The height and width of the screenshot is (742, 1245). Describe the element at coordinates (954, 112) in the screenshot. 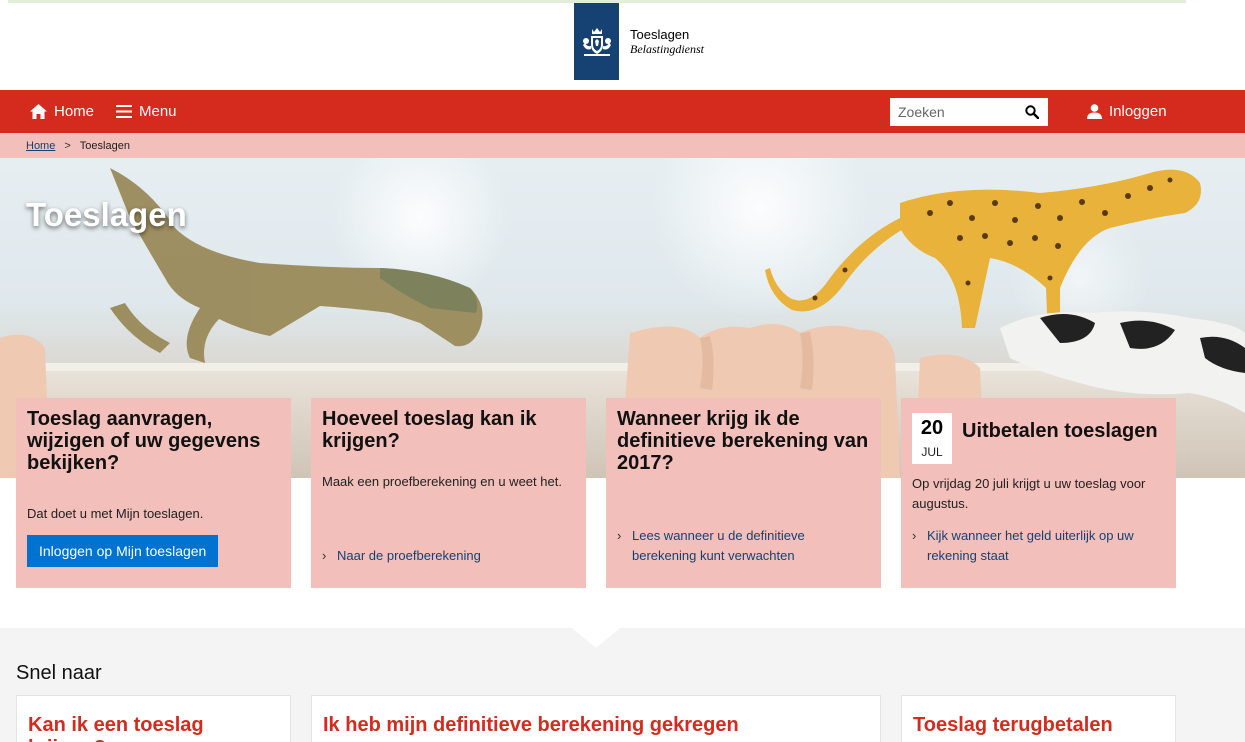

I see `search-input` at that location.